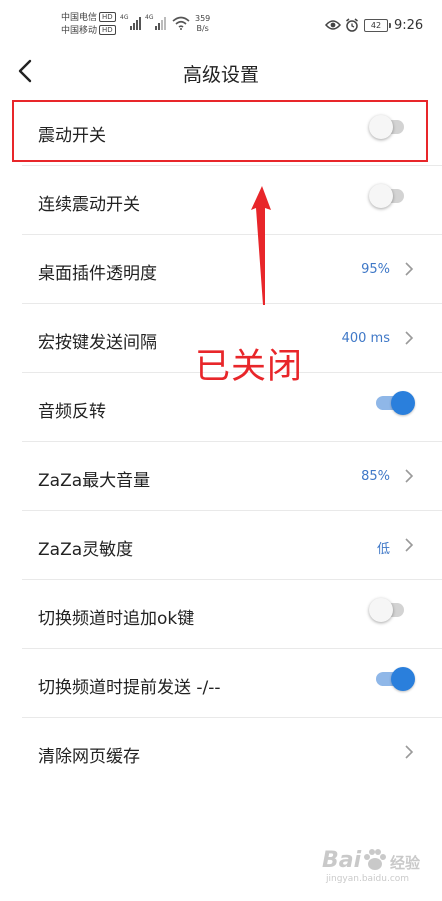 Image resolution: width=442 pixels, height=901 pixels. I want to click on settings-row: 切换频道时追加ok键, so click(221, 614).